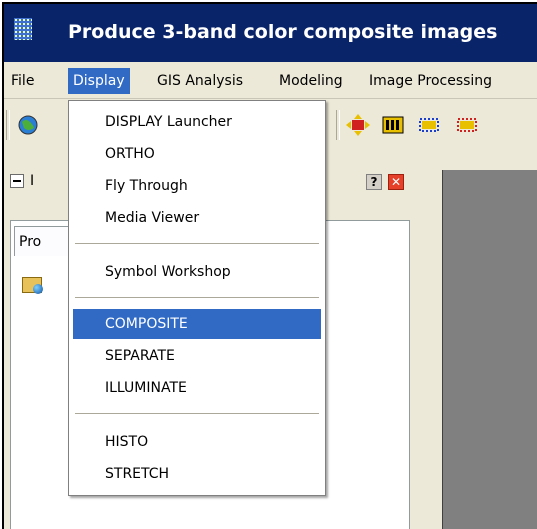 This screenshot has height=529, width=537. What do you see at coordinates (17, 181) in the screenshot?
I see `collapse-button` at bounding box center [17, 181].